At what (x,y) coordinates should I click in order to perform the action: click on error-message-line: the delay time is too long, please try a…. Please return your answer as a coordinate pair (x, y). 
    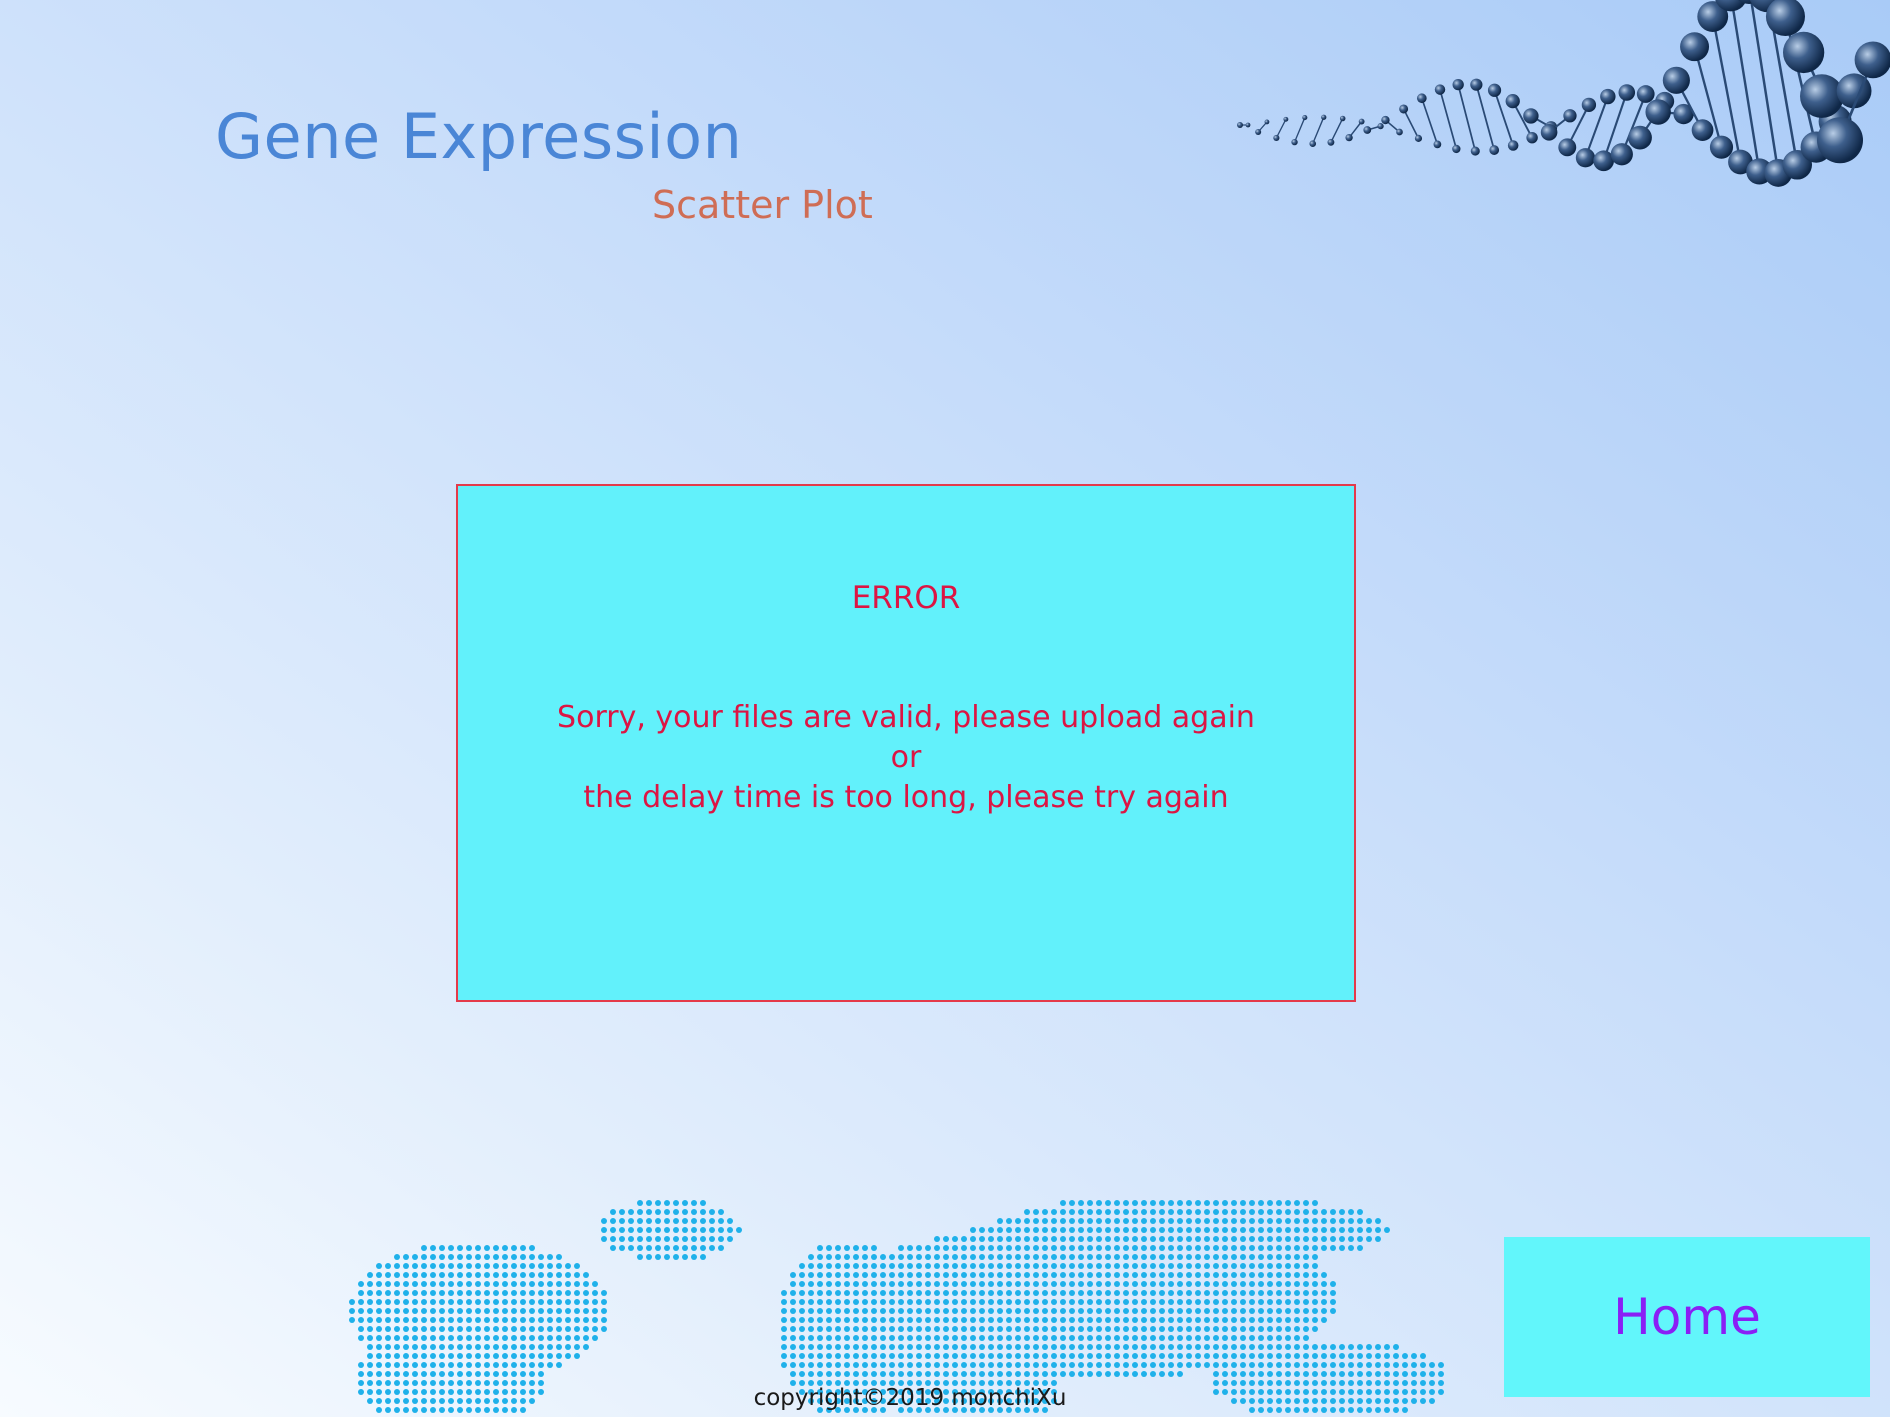
    Looking at the image, I should click on (906, 797).